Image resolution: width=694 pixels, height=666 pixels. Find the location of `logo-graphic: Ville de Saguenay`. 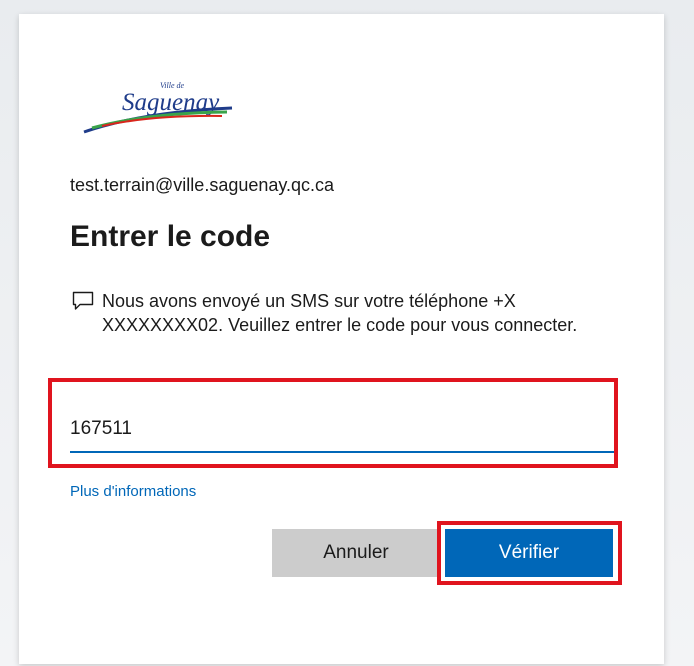

logo-graphic: Ville de Saguenay is located at coordinates (158, 107).